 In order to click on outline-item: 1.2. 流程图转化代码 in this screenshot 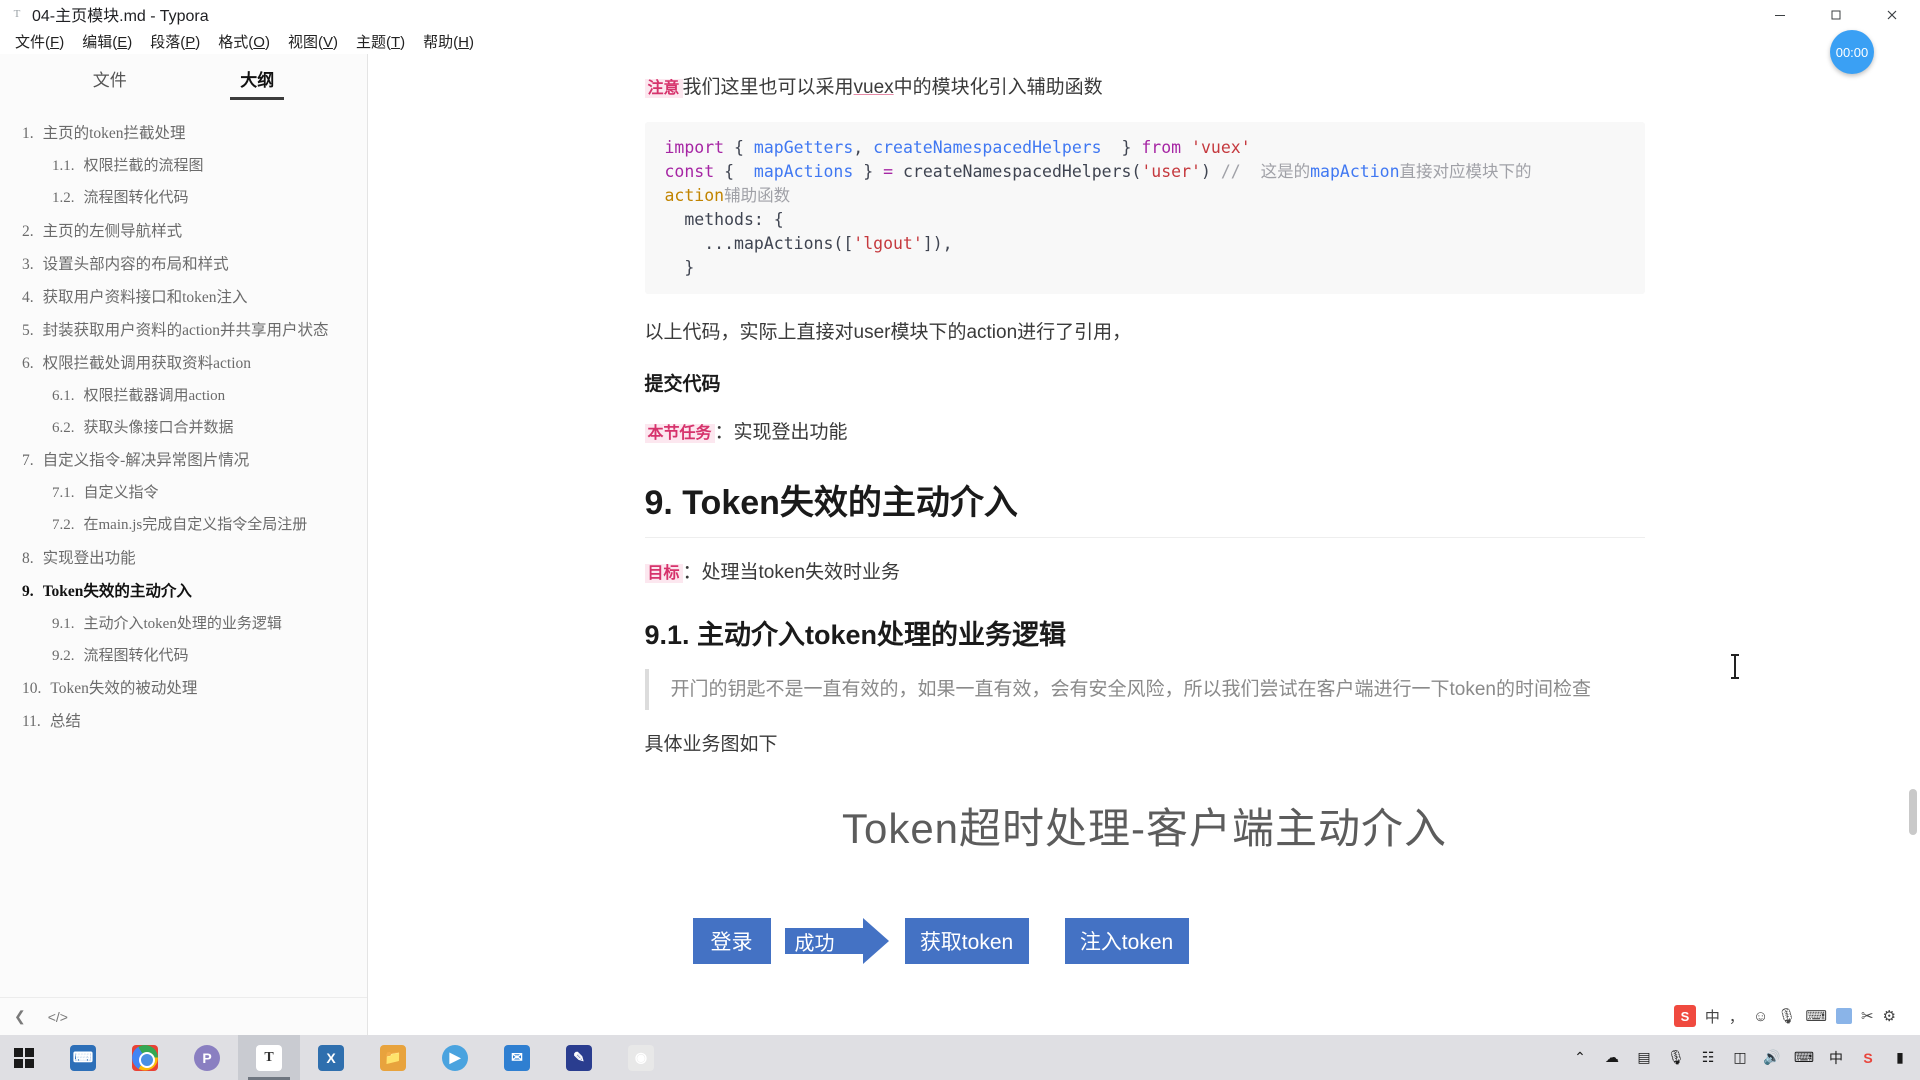, I will do `click(189, 198)`.